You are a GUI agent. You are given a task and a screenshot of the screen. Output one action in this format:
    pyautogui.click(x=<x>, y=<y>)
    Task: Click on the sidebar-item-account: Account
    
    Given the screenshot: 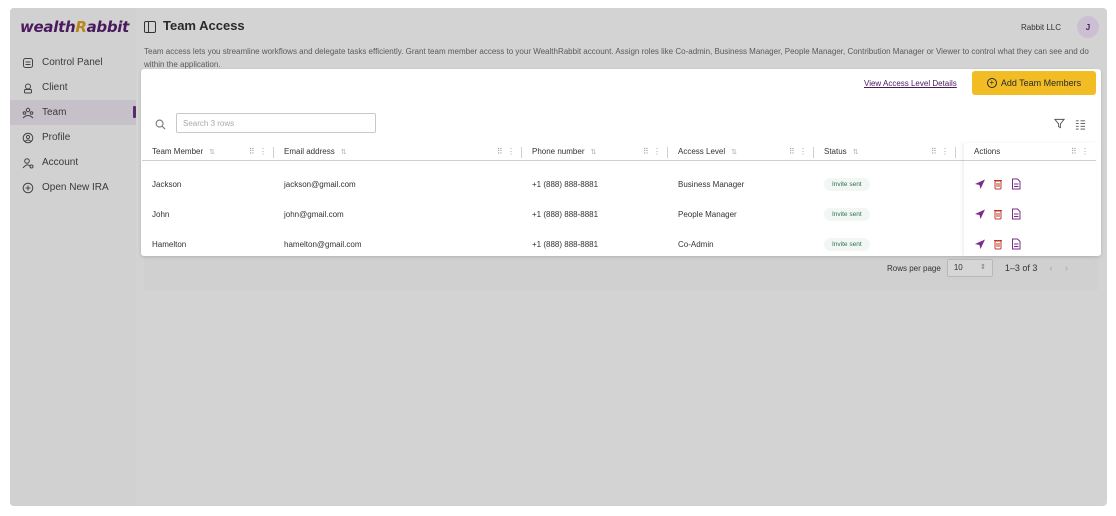 What is the action you would take?
    pyautogui.click(x=73, y=162)
    